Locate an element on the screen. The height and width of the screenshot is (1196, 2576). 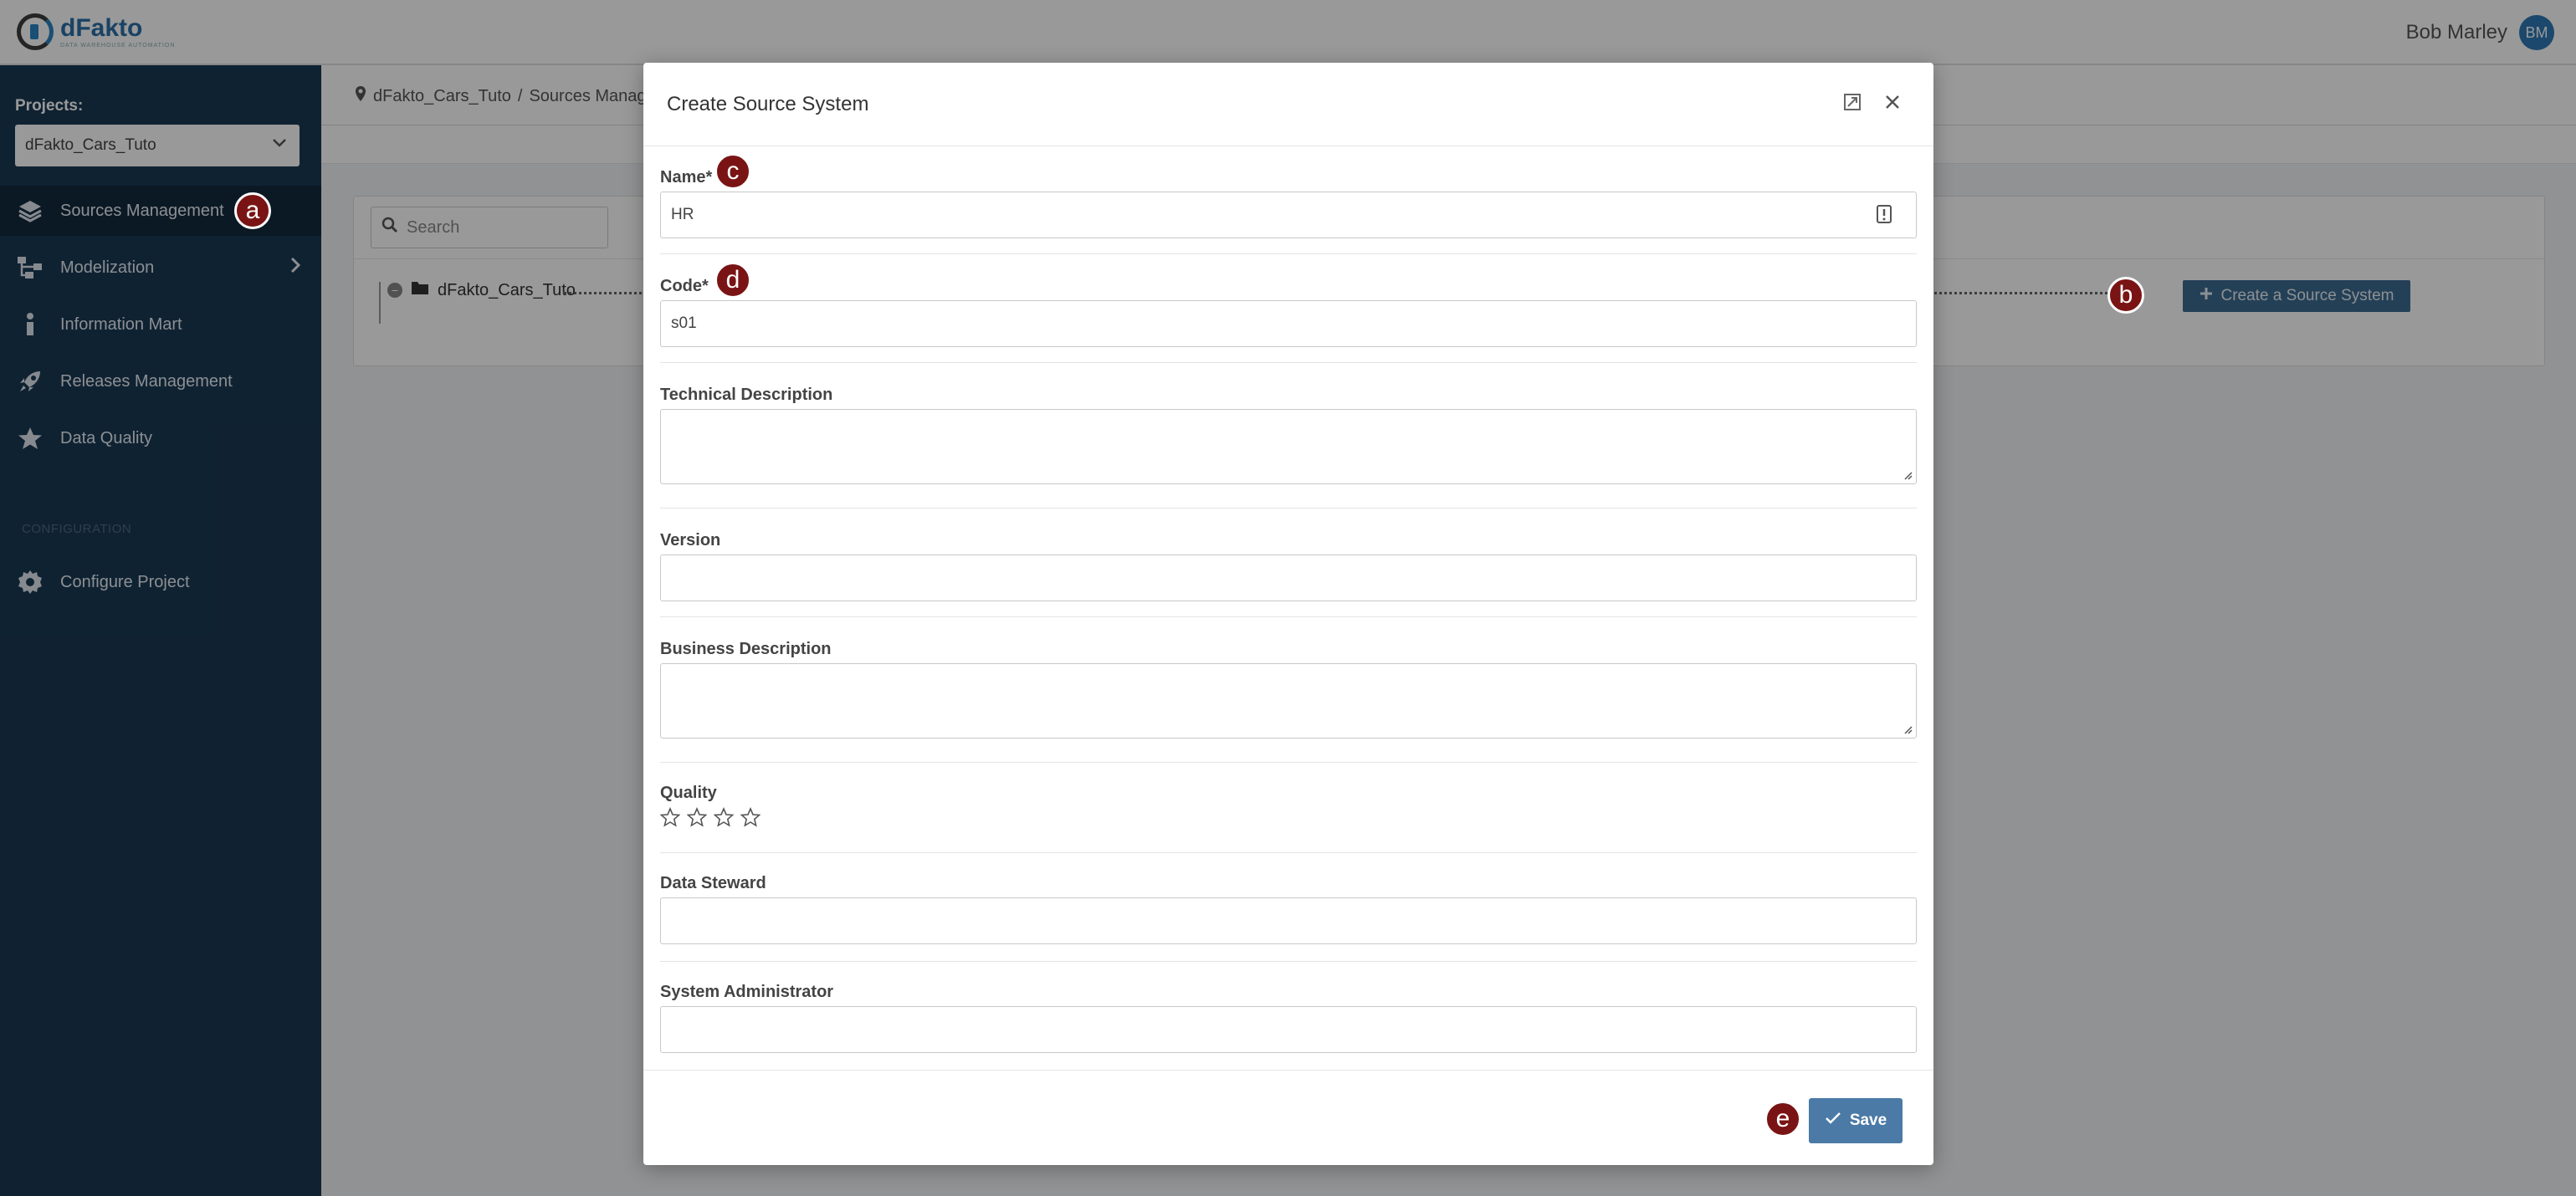
code-field: s01 is located at coordinates (1289, 323).